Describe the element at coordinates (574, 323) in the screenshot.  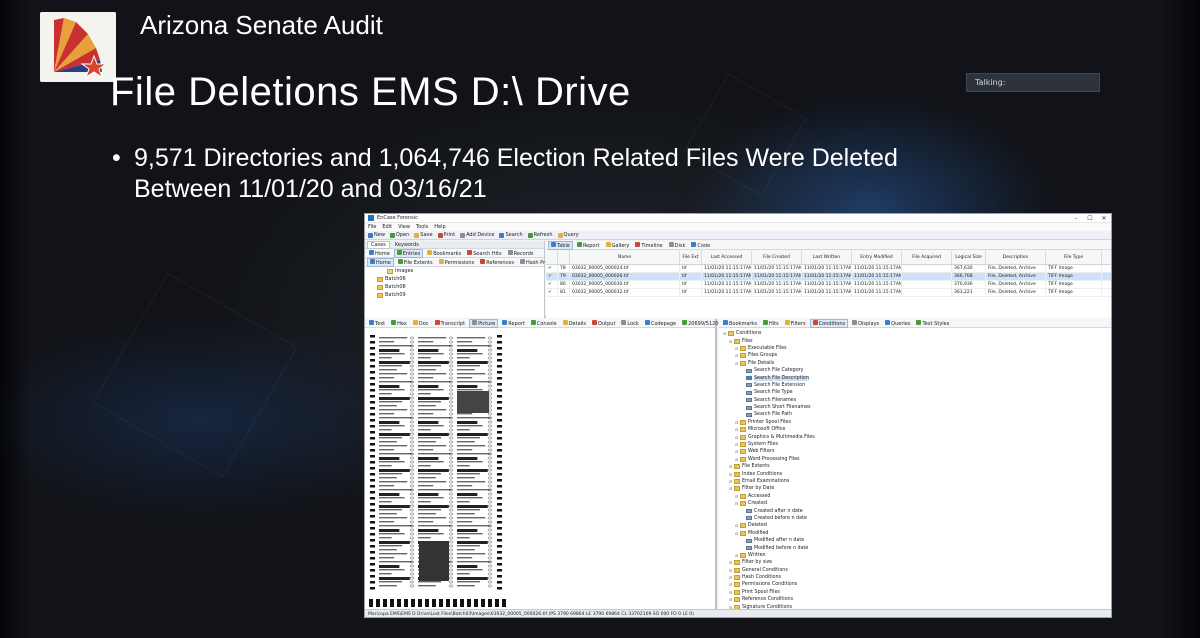
I see `tab-details: Details` at that location.